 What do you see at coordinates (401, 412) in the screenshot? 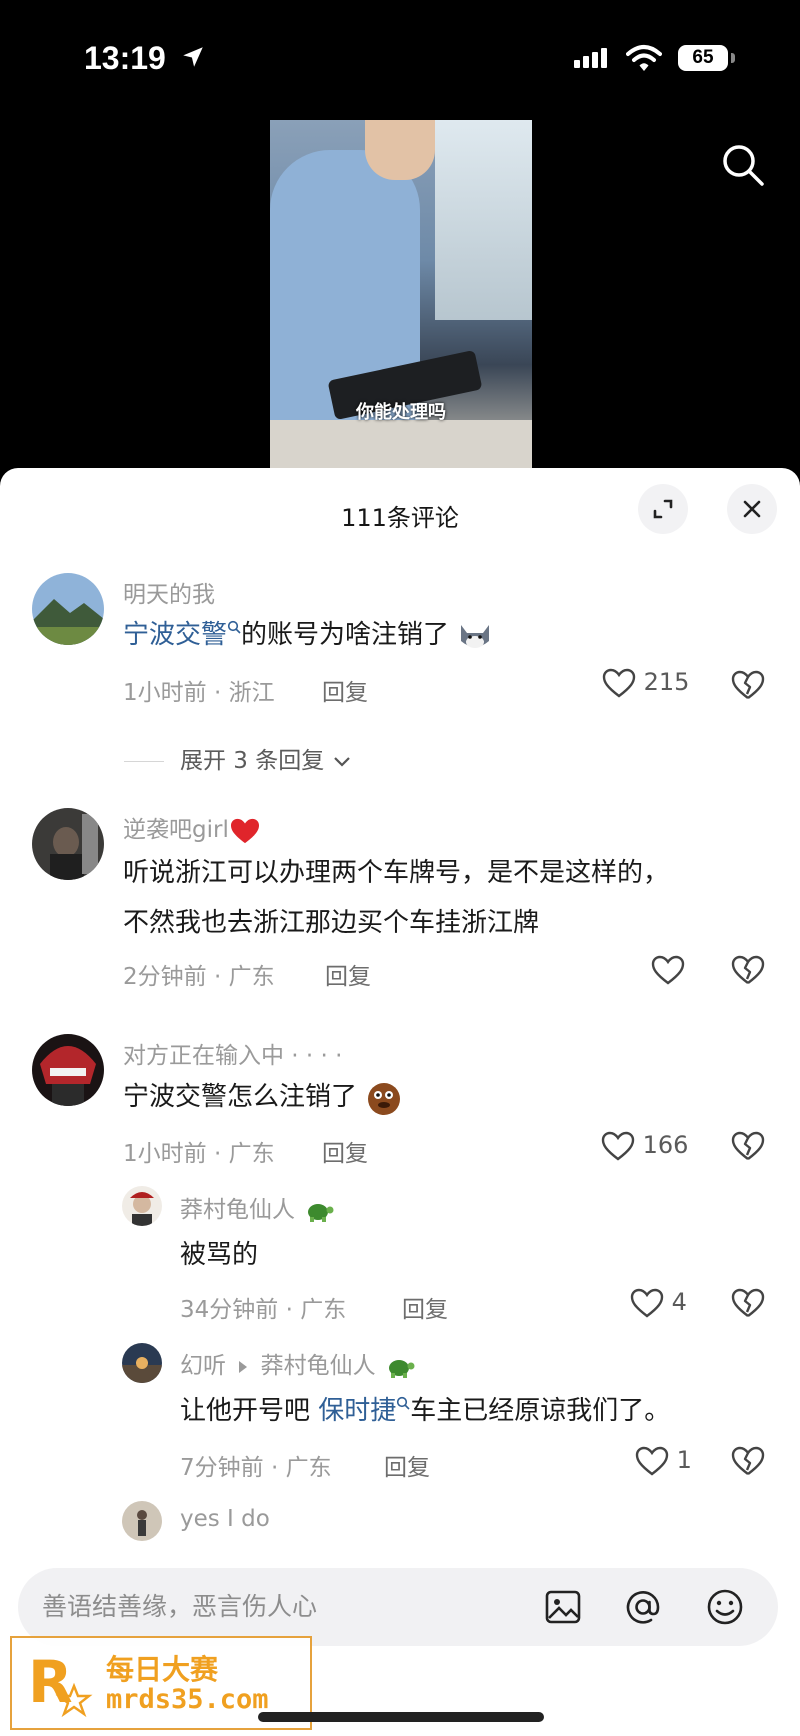
I see `video-caption: 你能处理吗` at bounding box center [401, 412].